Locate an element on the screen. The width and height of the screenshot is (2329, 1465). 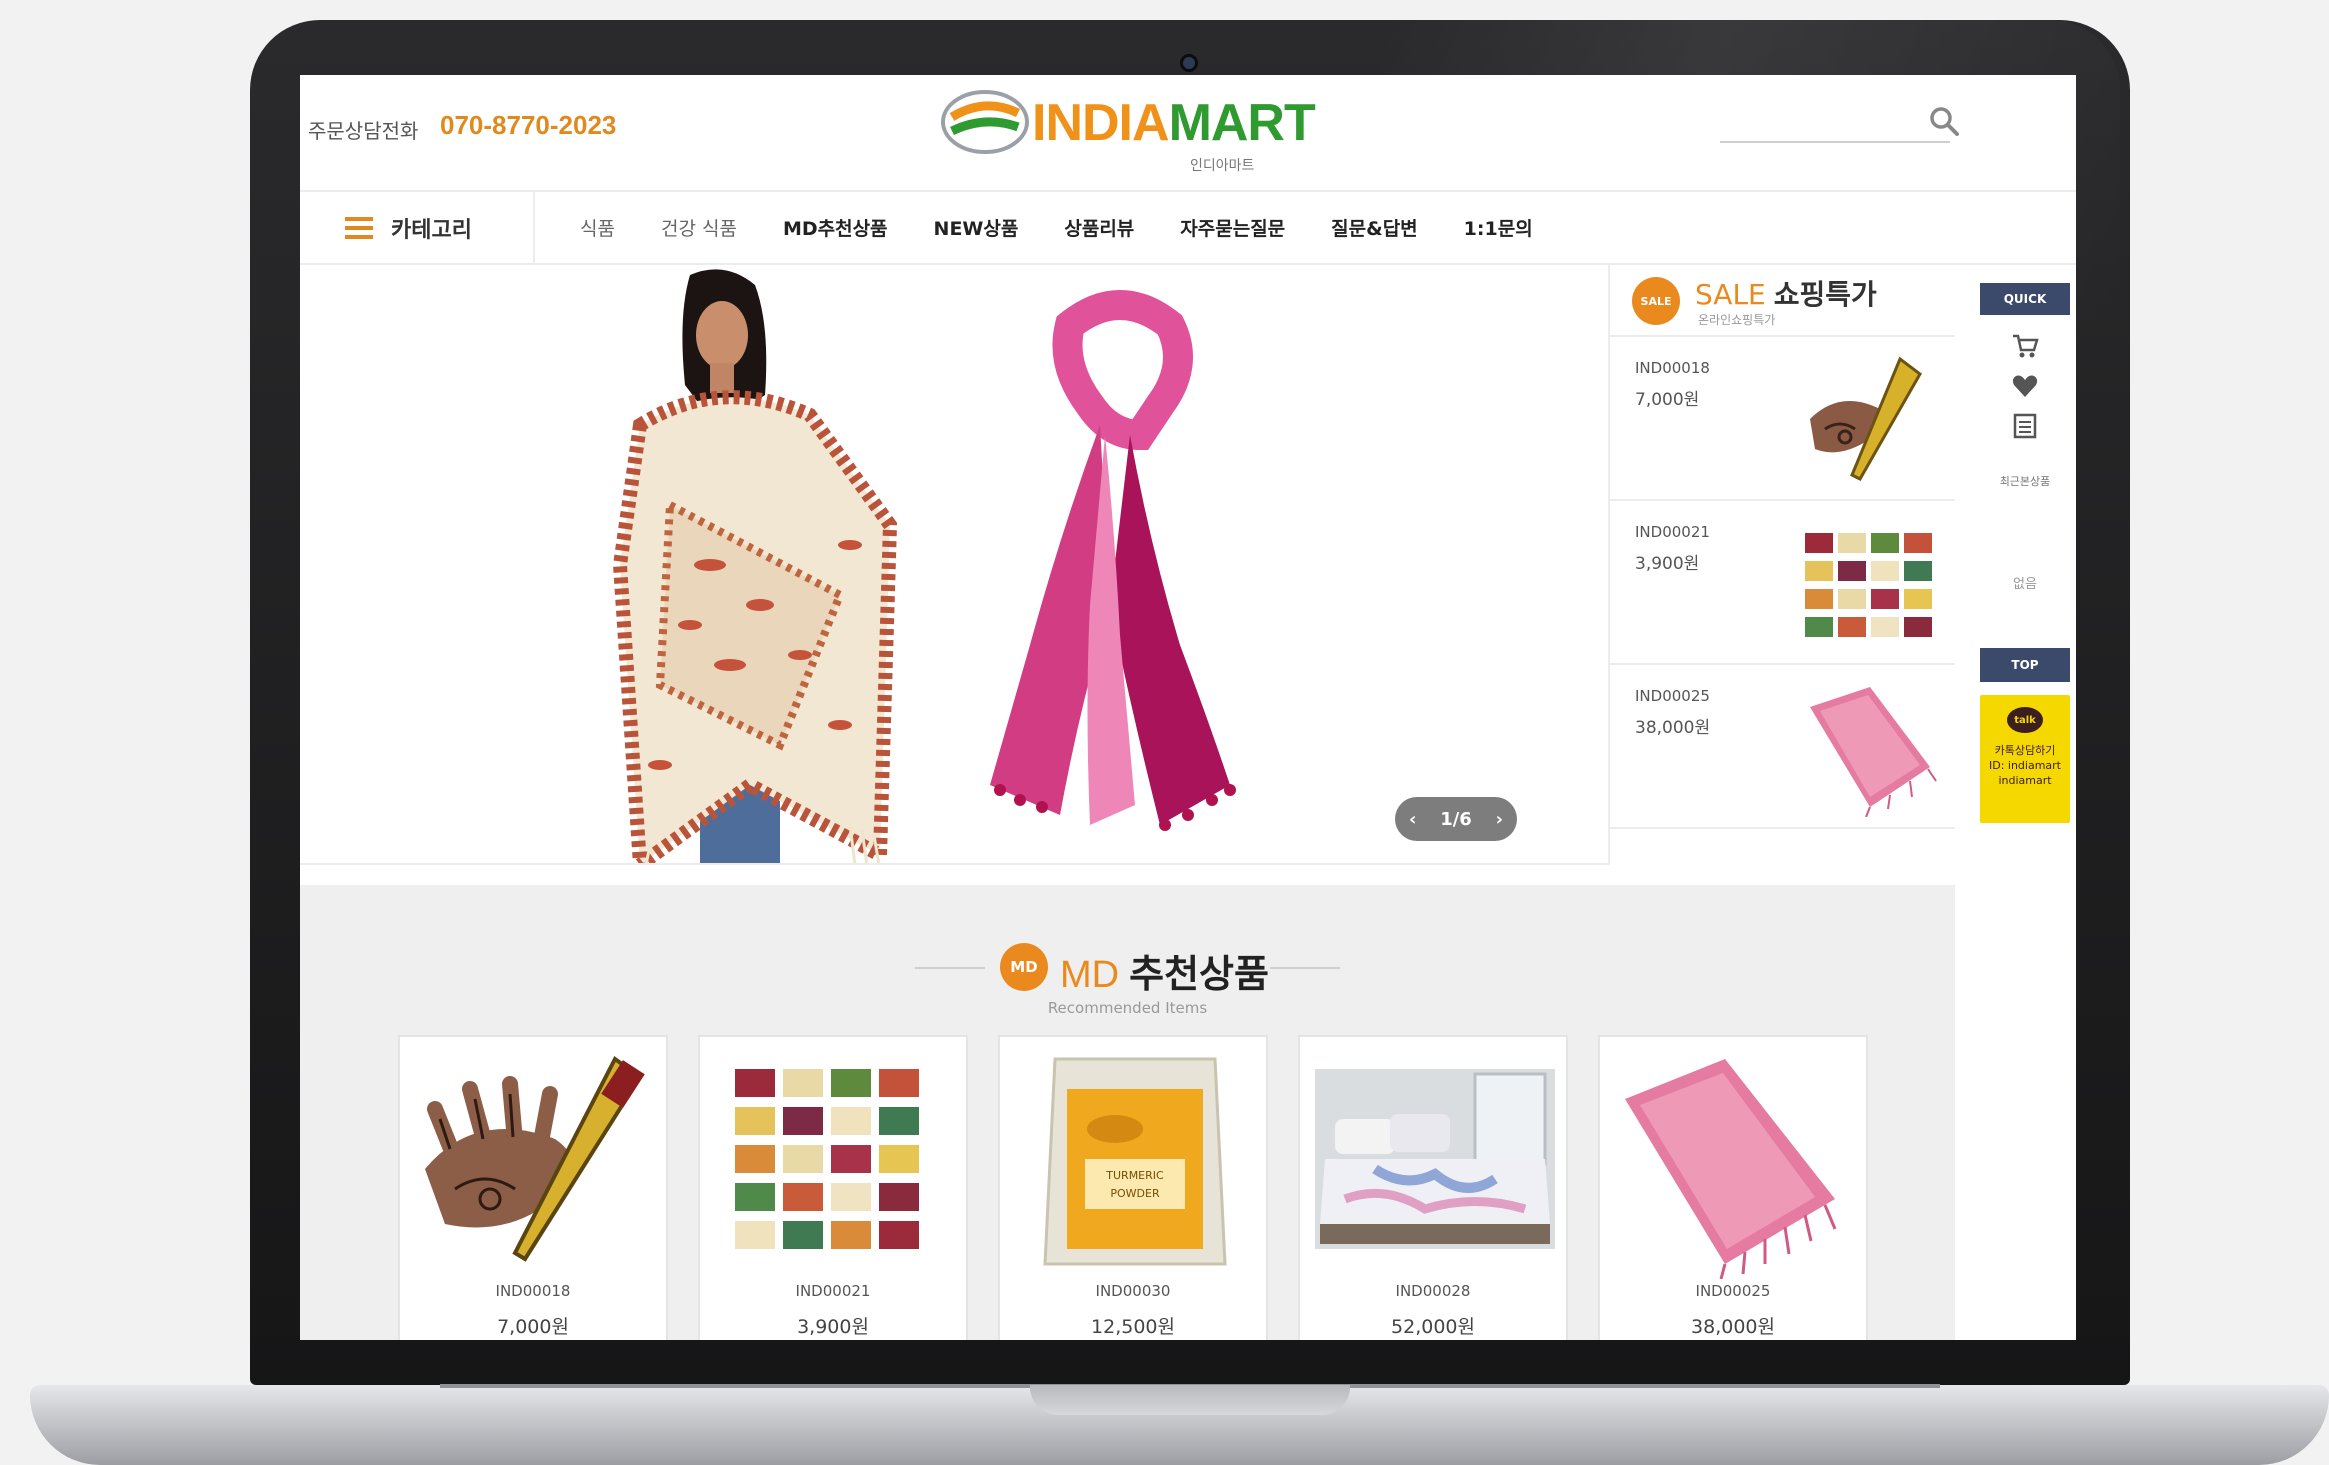
sale-header: SALE SALE 쇼핑특가 온라인쇼핑특가 is located at coordinates (1782, 301).